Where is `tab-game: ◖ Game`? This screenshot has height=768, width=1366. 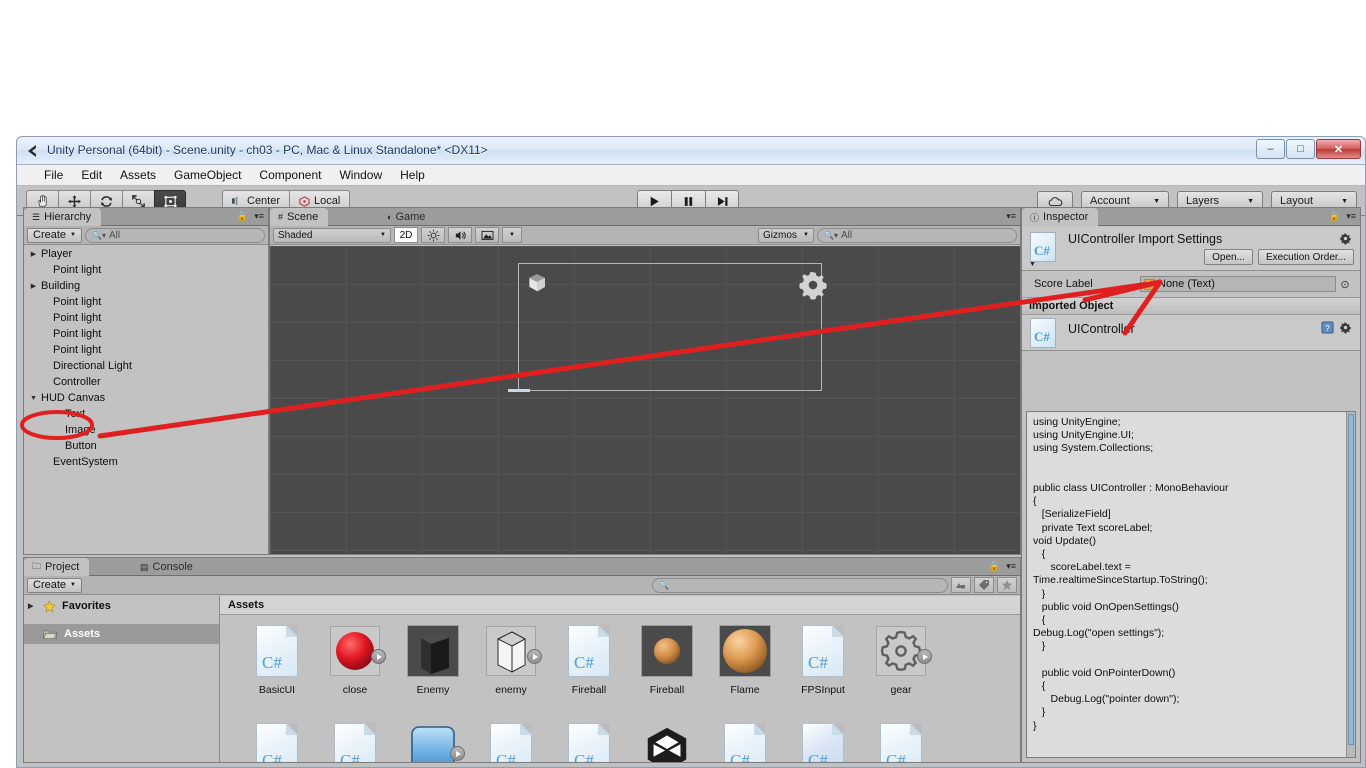 tab-game: ◖ Game is located at coordinates (406, 217).